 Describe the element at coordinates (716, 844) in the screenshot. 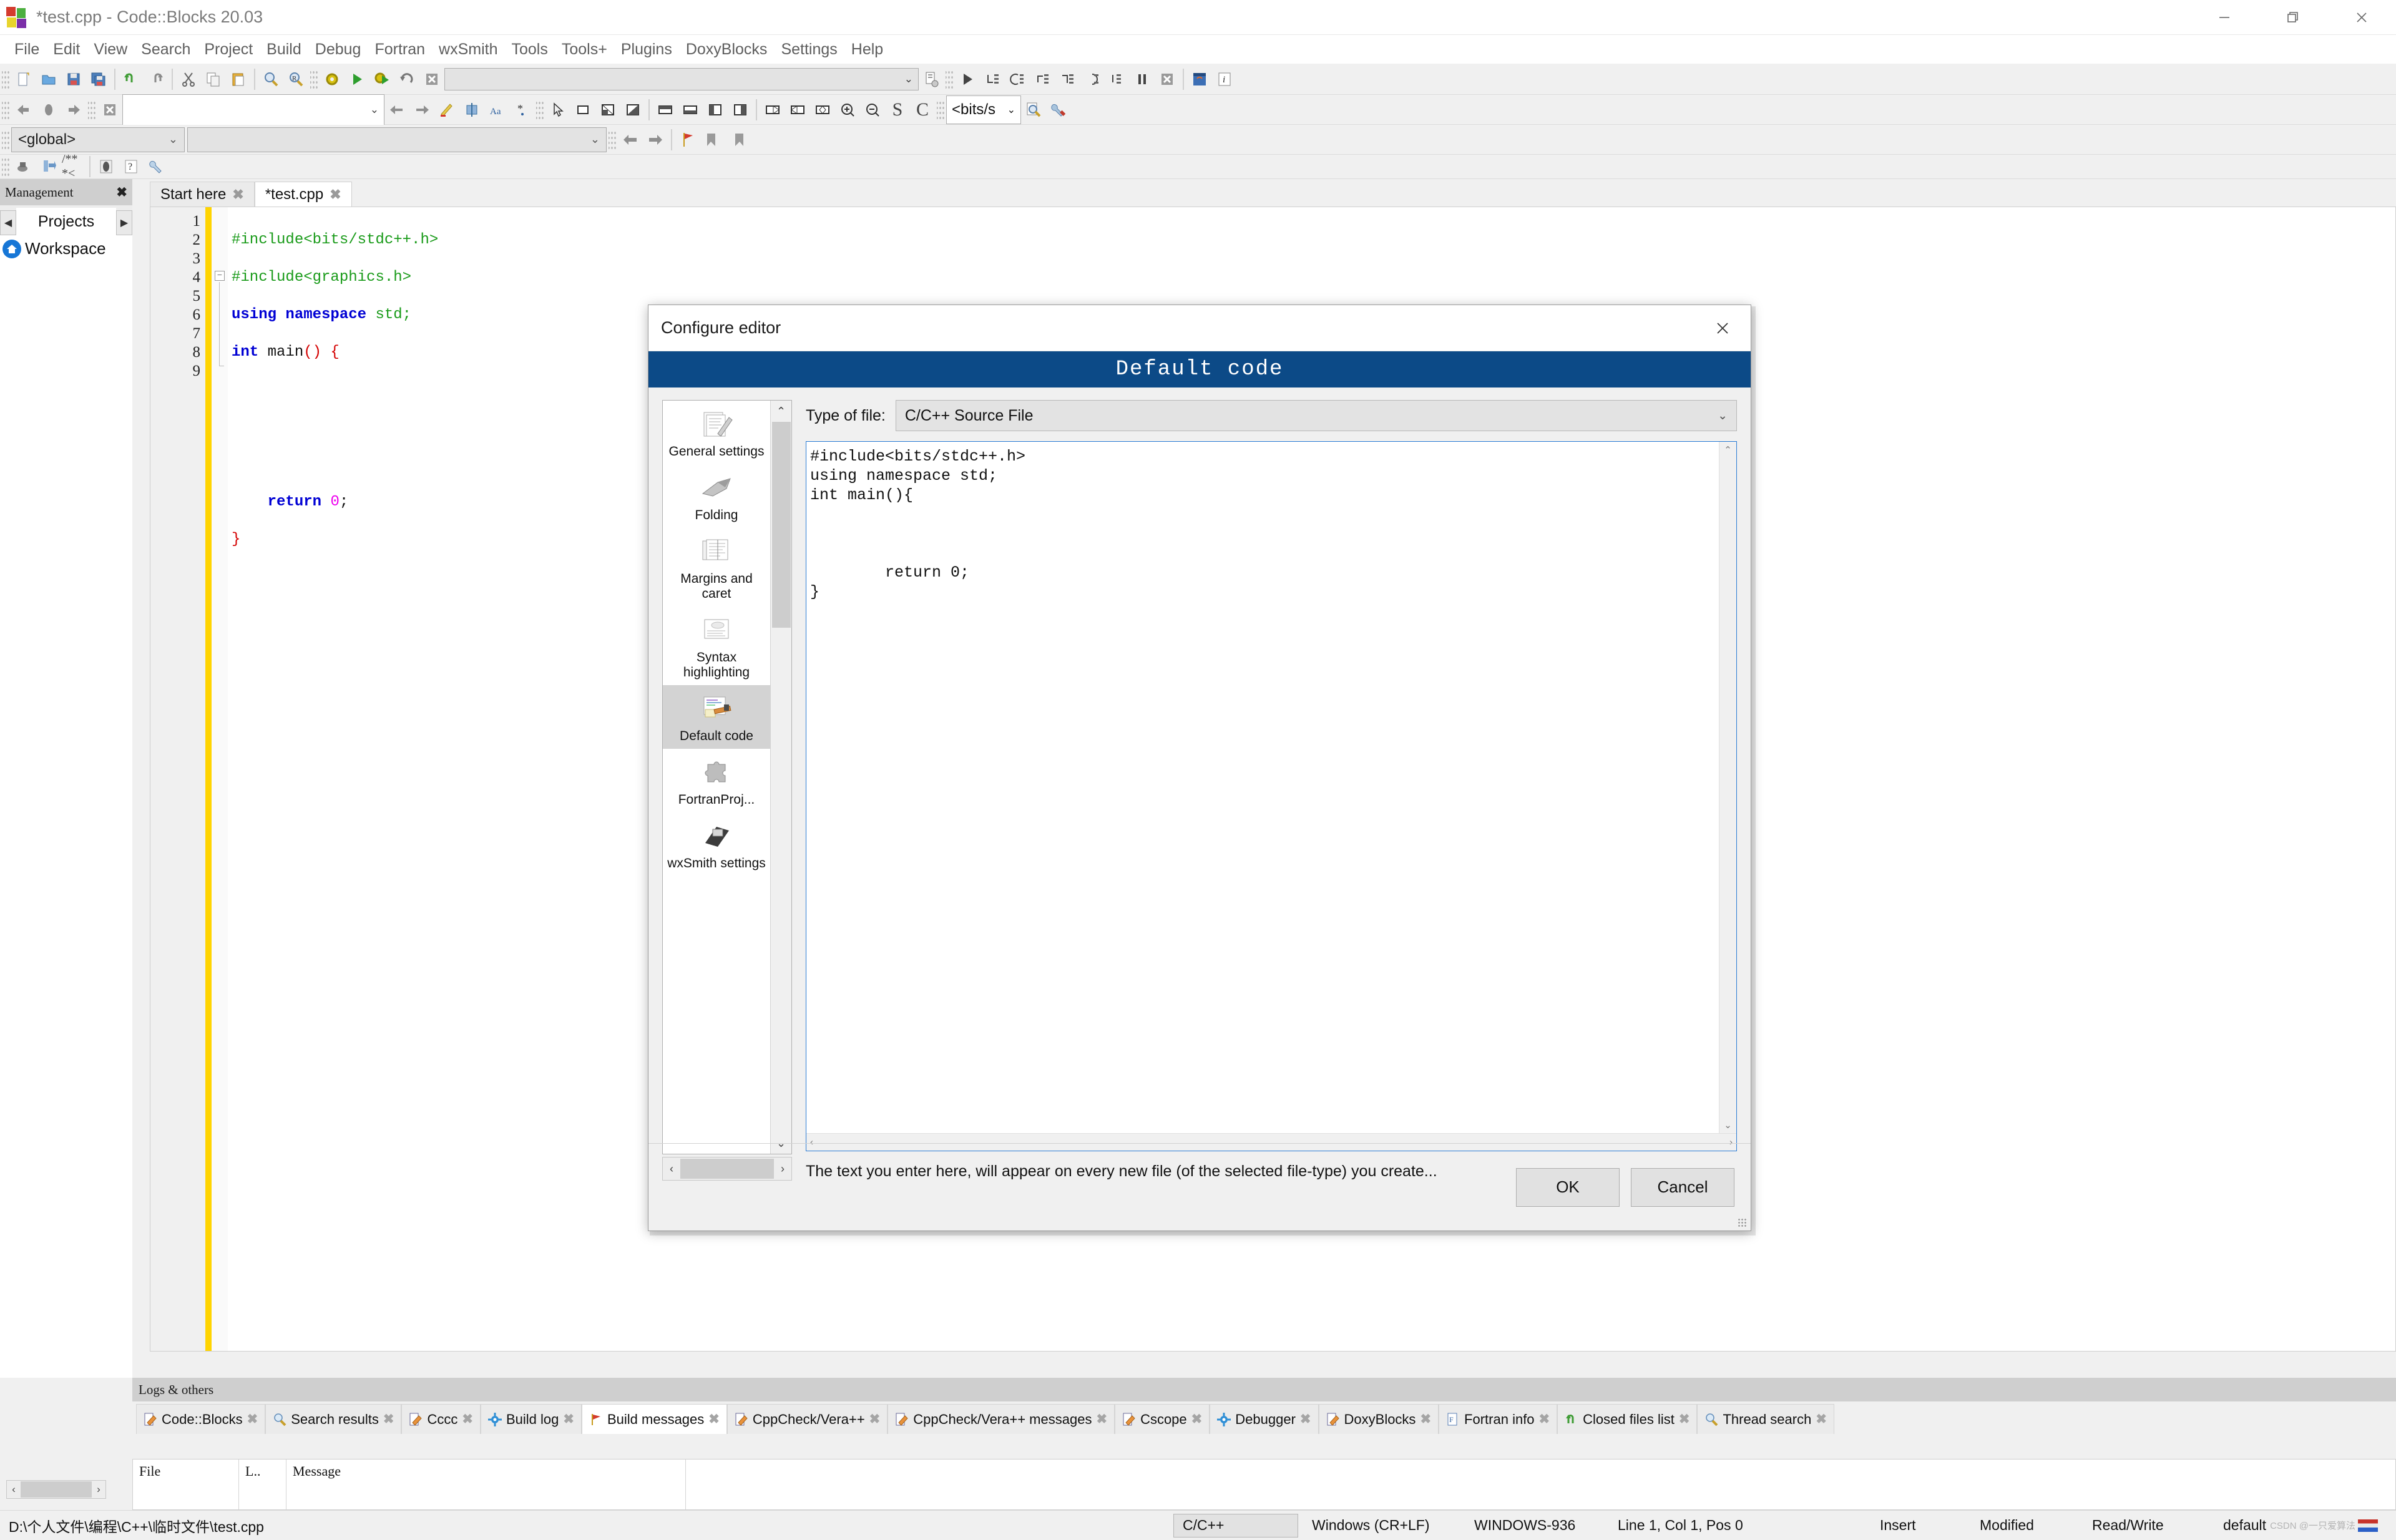

I see `dialog-page-wxsmith-settings: wxSmith settings` at that location.